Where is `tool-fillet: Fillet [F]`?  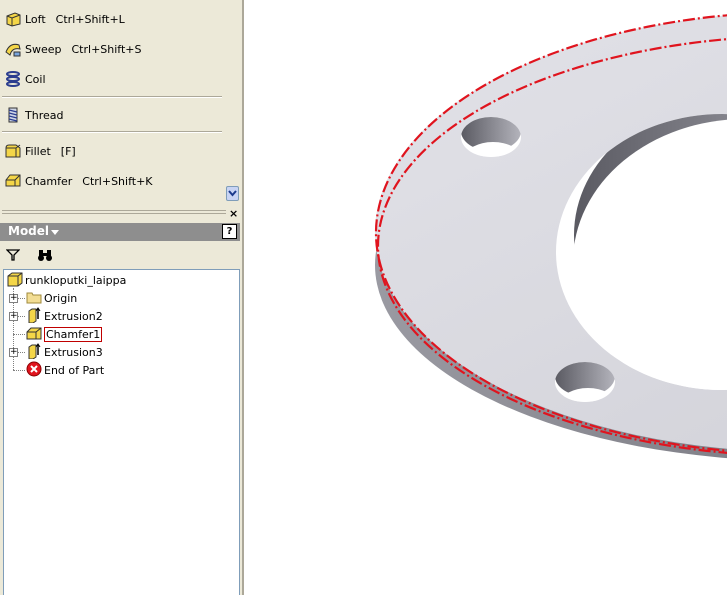 tool-fillet: Fillet [F] is located at coordinates (40, 151).